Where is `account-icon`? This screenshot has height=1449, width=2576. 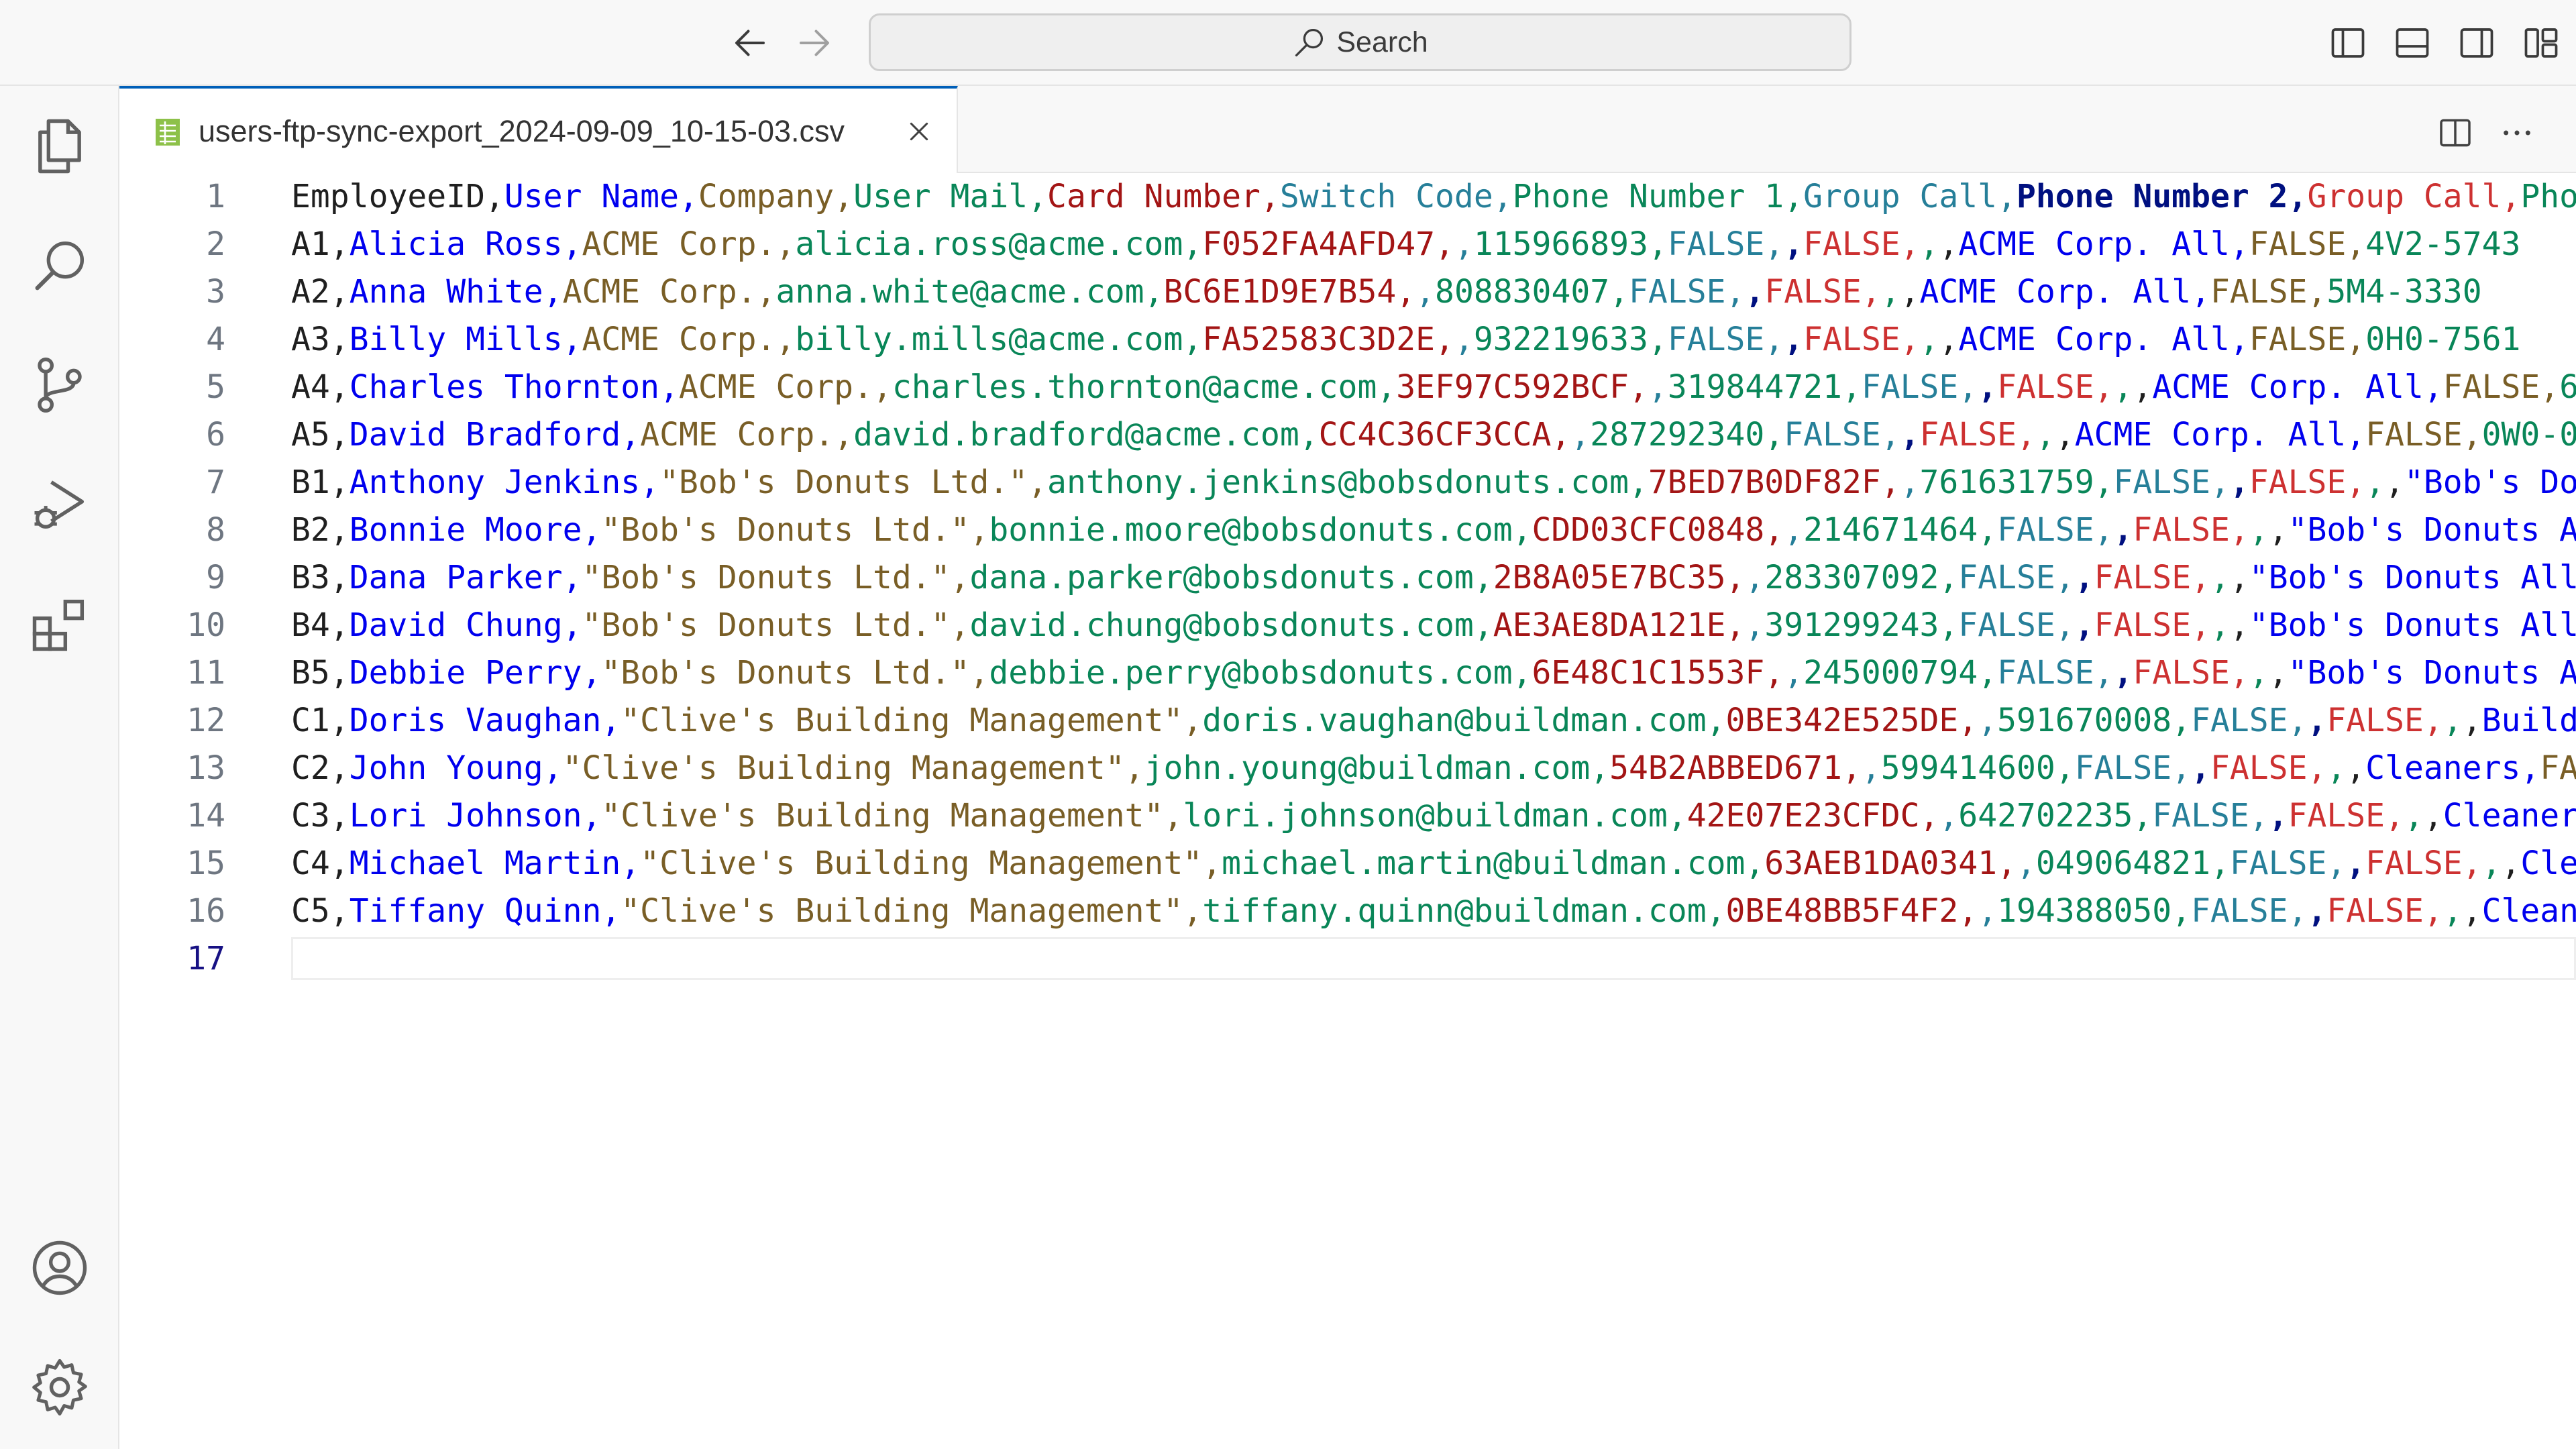 account-icon is located at coordinates (59, 1267).